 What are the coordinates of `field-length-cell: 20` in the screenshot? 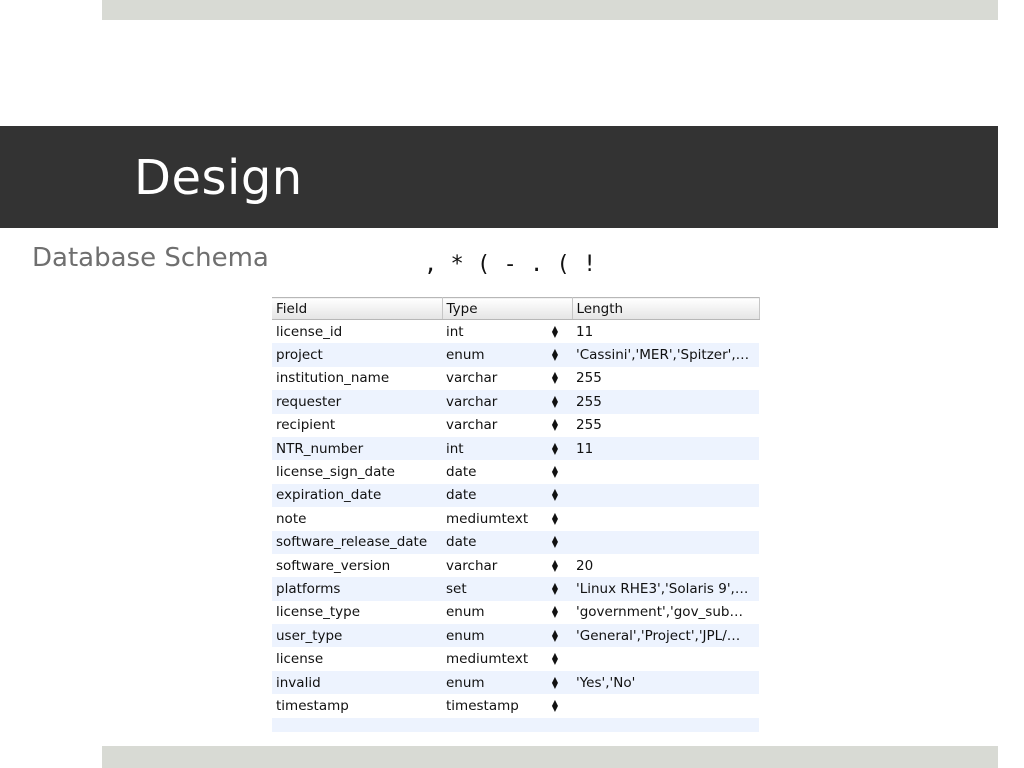 It's located at (666, 565).